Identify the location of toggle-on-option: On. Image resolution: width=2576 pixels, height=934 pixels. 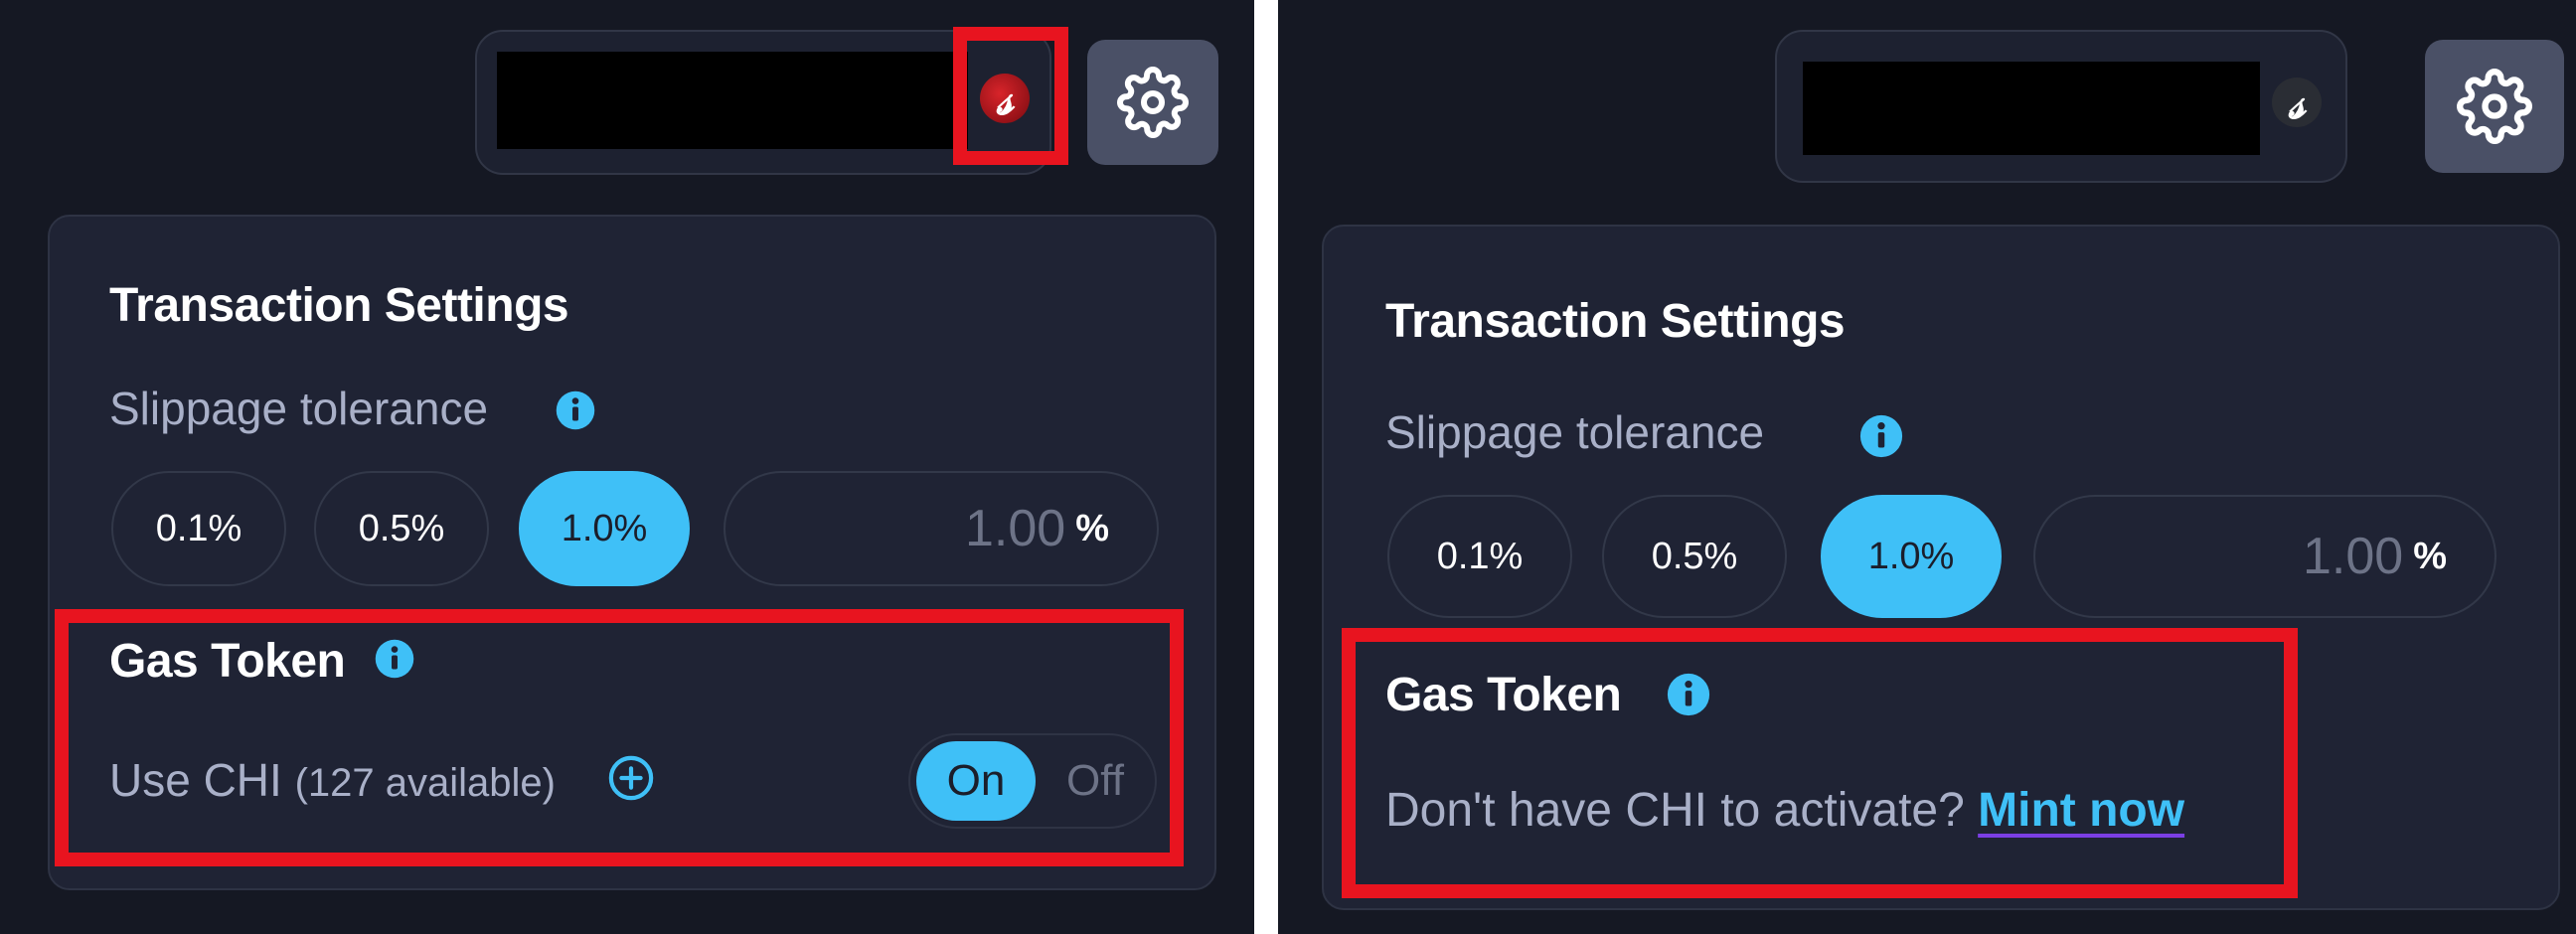
(976, 781).